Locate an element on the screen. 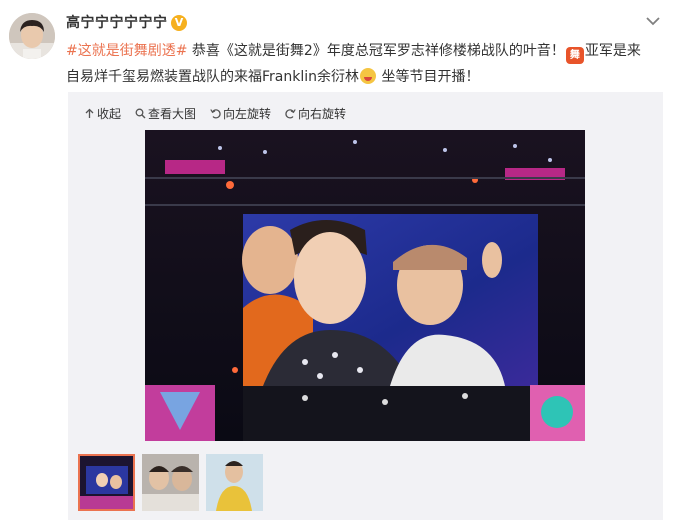  grinning-emoji-icon is located at coordinates (368, 76).